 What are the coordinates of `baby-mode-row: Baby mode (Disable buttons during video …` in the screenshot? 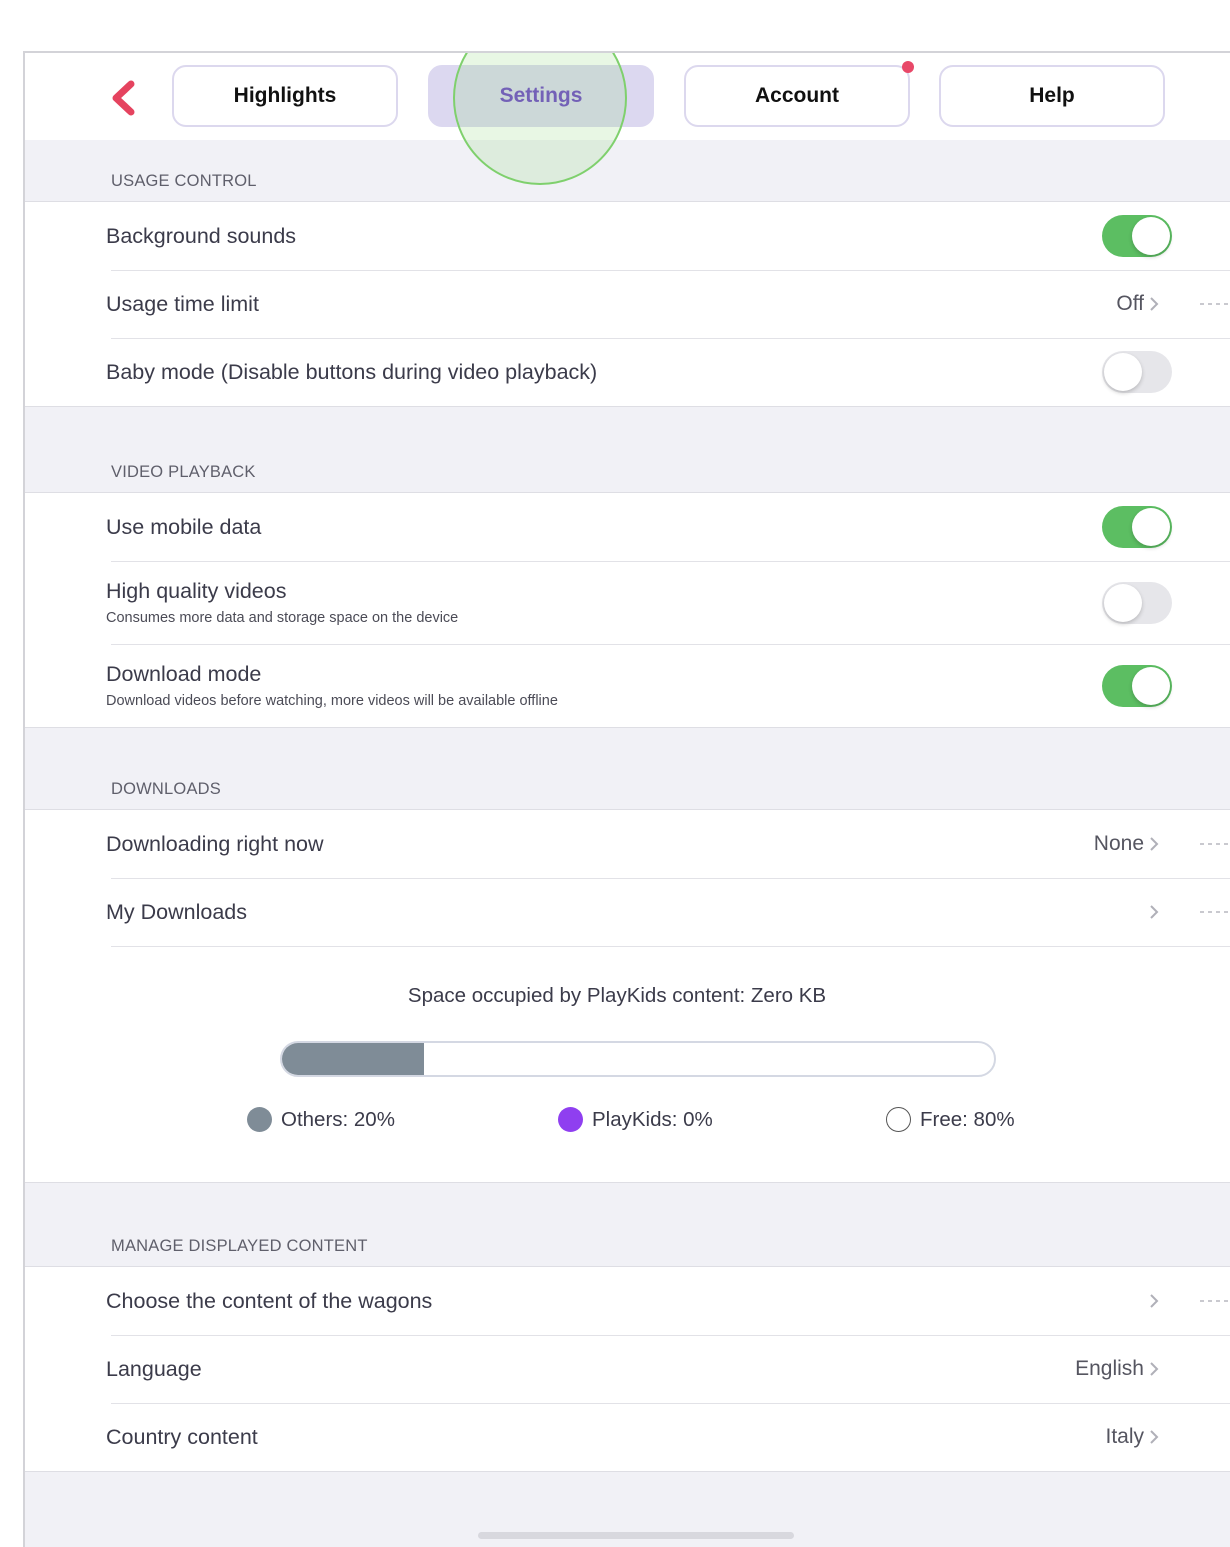 It's located at (627, 372).